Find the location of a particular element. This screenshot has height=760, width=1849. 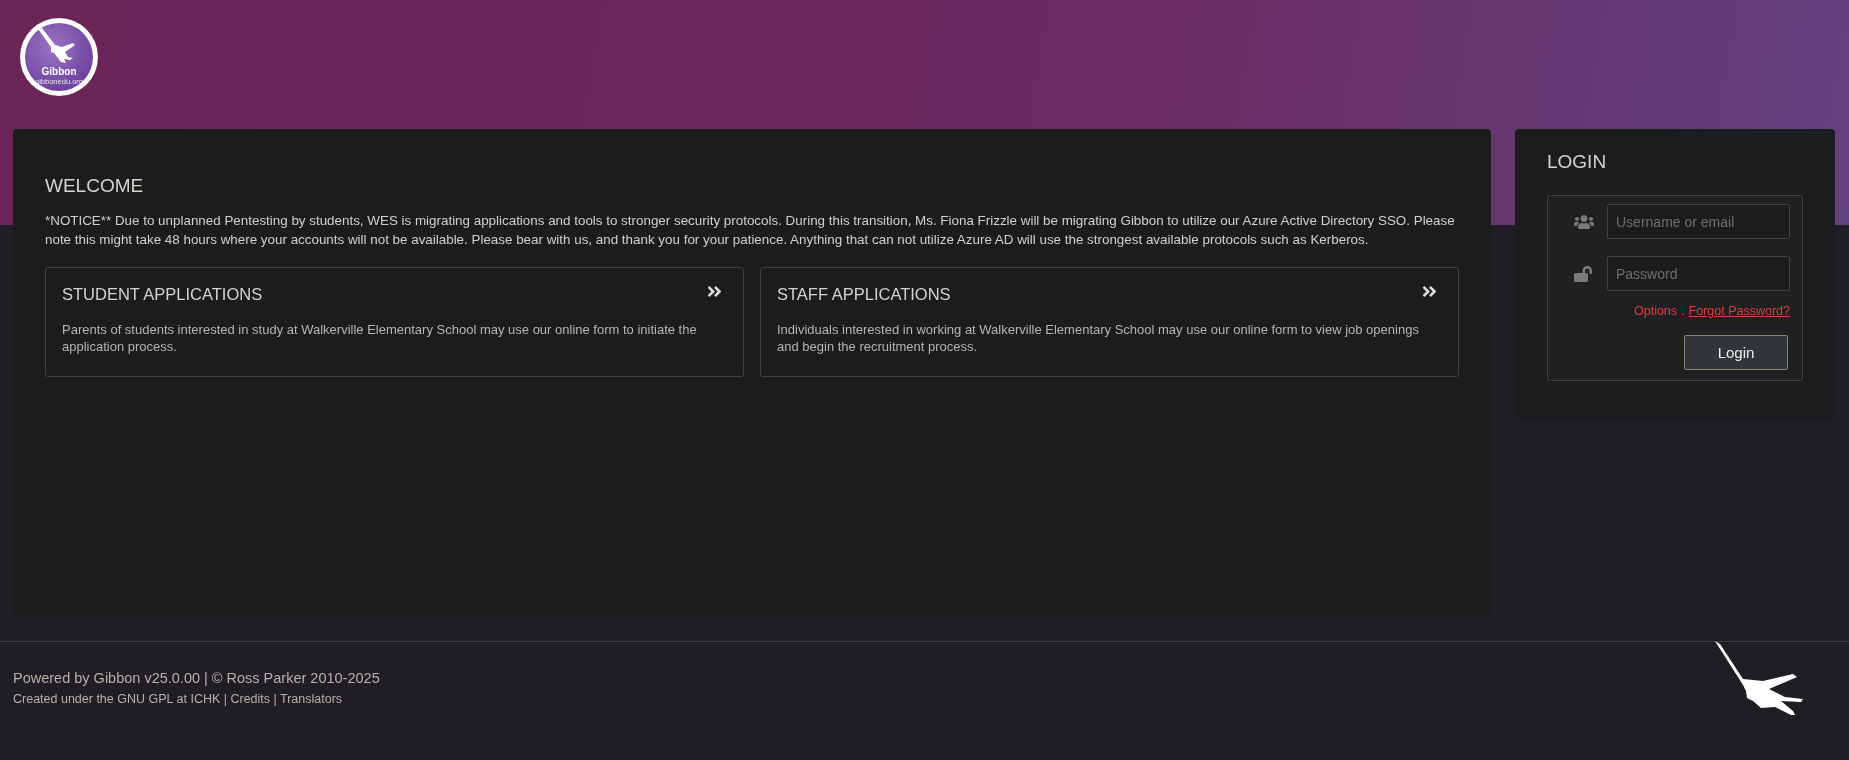

forgot-password-link: Forgot Password? is located at coordinates (1739, 311).